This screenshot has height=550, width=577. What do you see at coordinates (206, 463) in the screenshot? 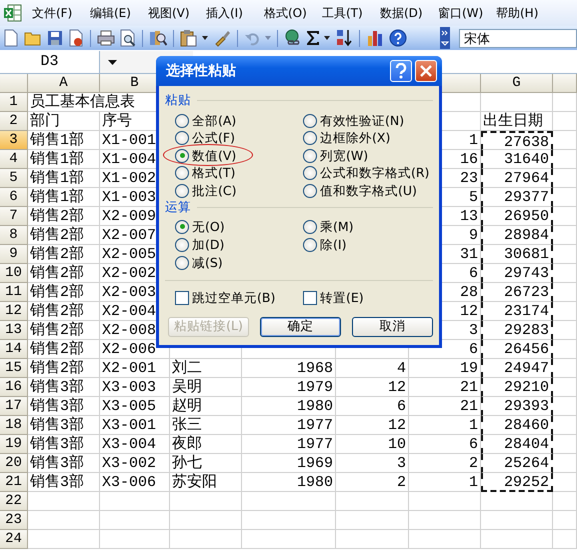
I see `table-cell: 孙七` at bounding box center [206, 463].